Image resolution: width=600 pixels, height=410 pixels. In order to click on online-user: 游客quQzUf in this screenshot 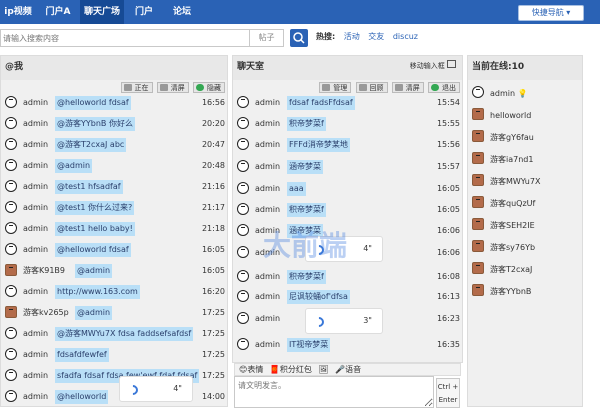, I will do `click(527, 204)`.